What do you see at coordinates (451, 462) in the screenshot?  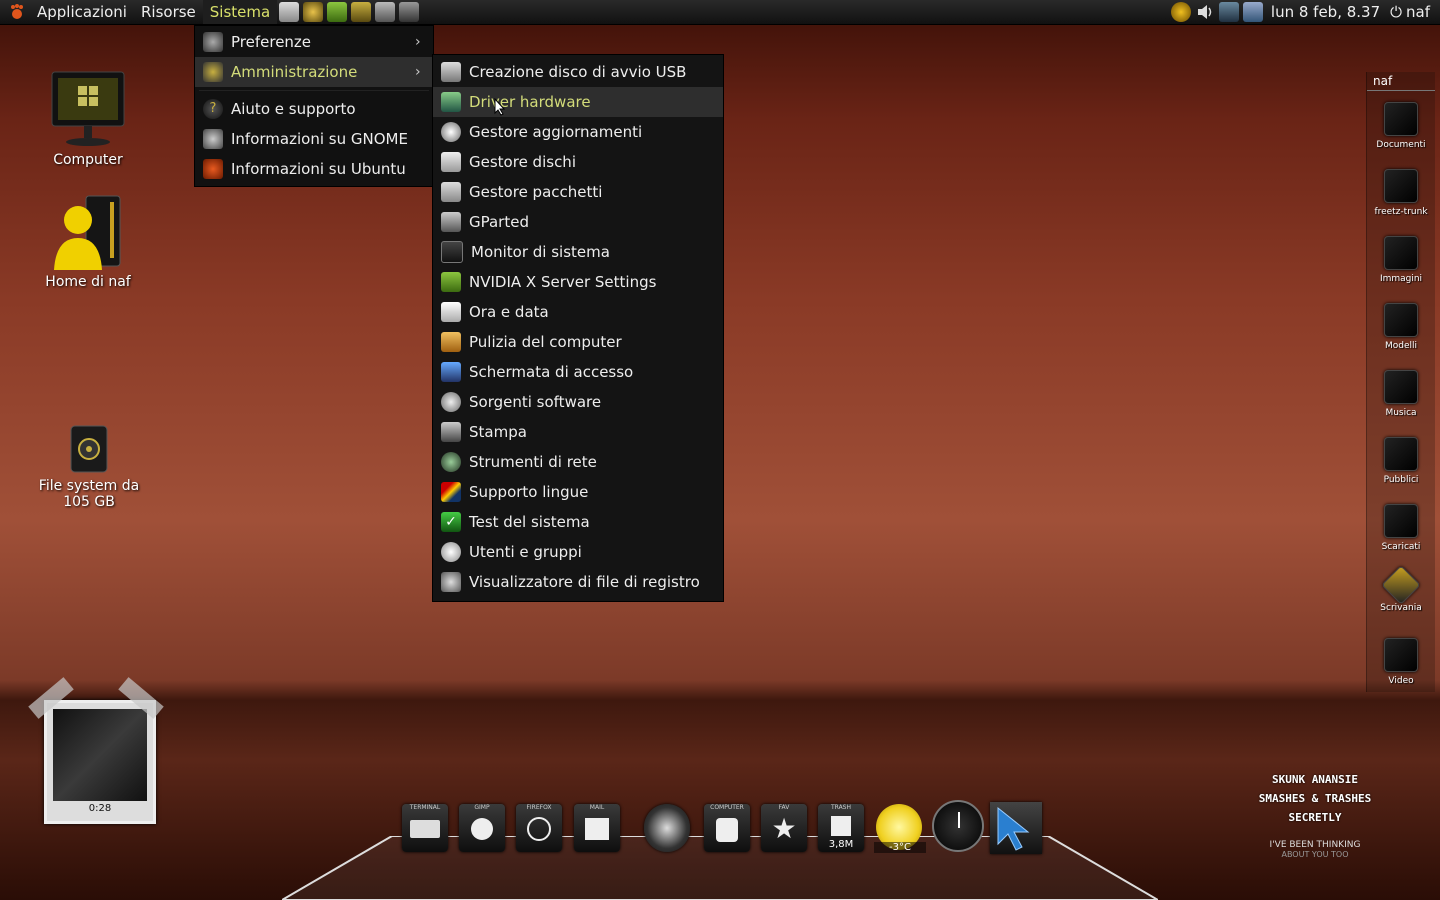 I see `network-icon` at bounding box center [451, 462].